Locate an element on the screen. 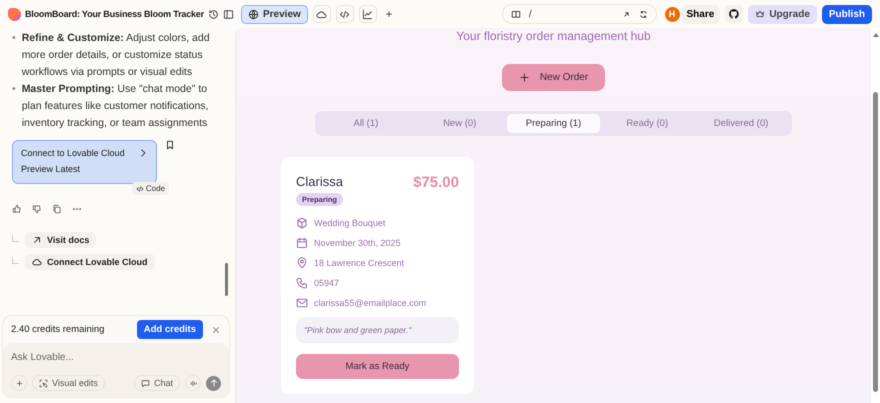 Image resolution: width=880 pixels, height=403 pixels. visual-edits-button: Visual edits is located at coordinates (68, 383).